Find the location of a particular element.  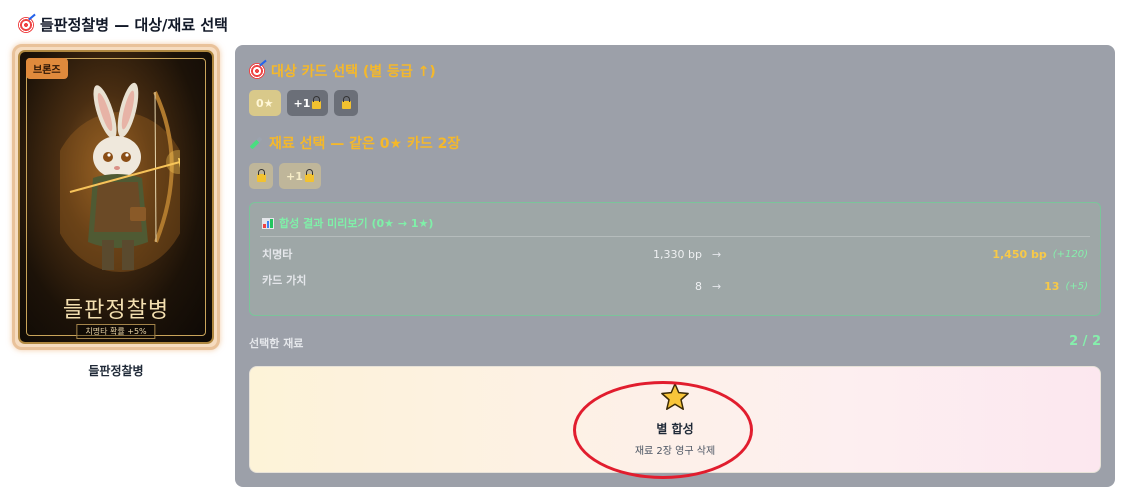

synth-sublabel: 재료 2장 영구 삭제 is located at coordinates (675, 451).